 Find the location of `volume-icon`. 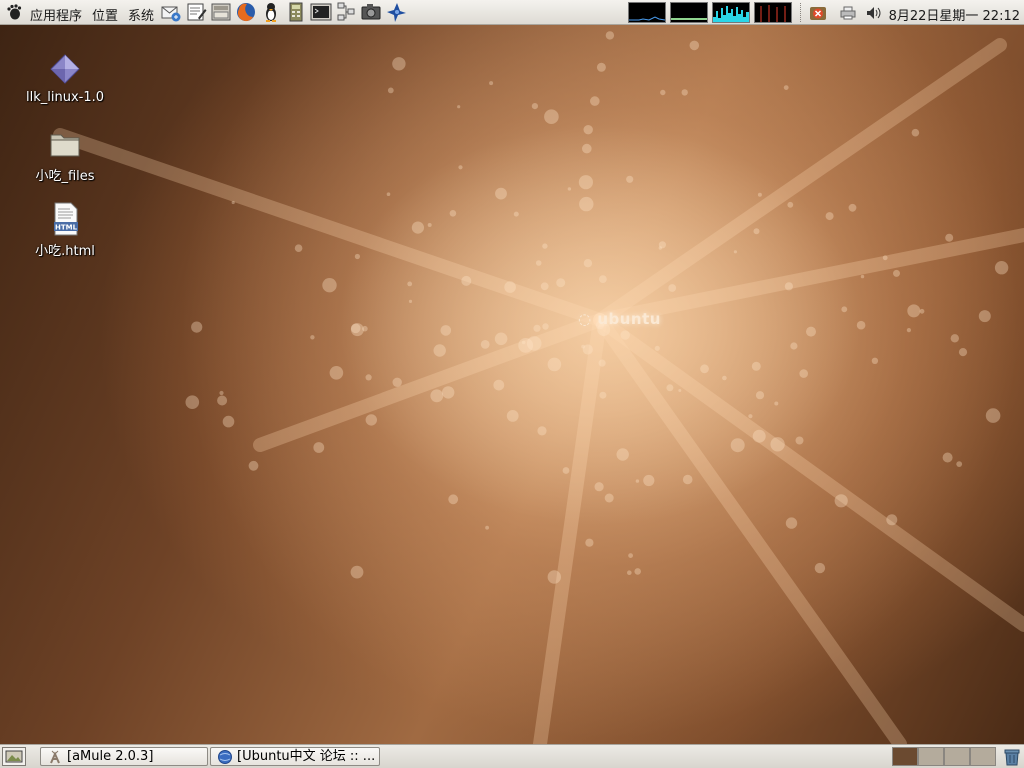

volume-icon is located at coordinates (874, 13).